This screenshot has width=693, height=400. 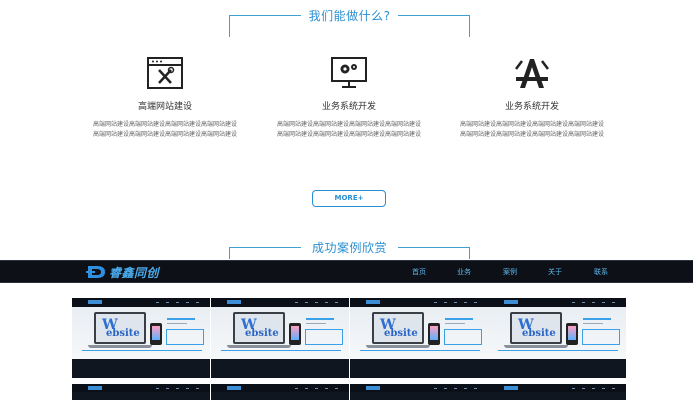 I want to click on nav-item-business: 业务, so click(x=464, y=272).